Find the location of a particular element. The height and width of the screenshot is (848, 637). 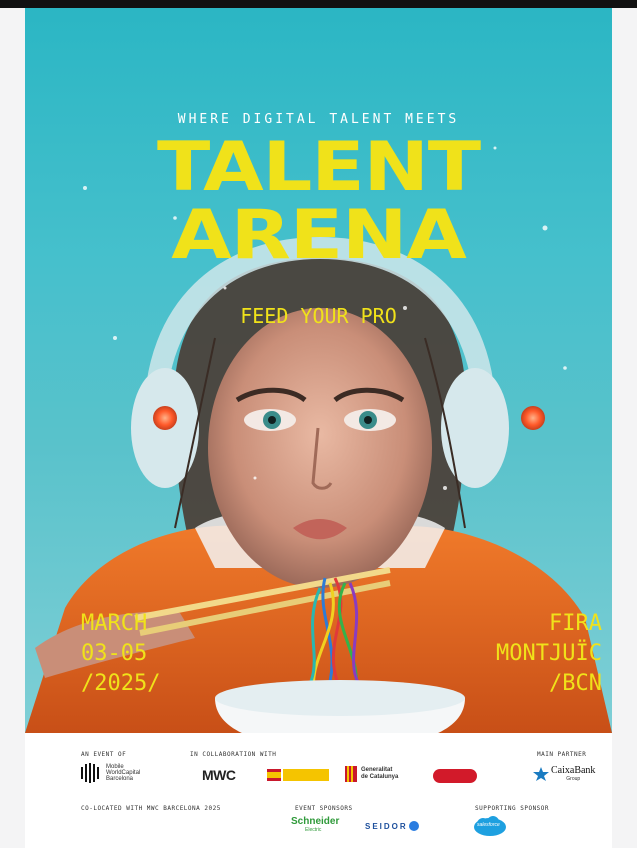

mwc-text: MWC is located at coordinates (219, 775).